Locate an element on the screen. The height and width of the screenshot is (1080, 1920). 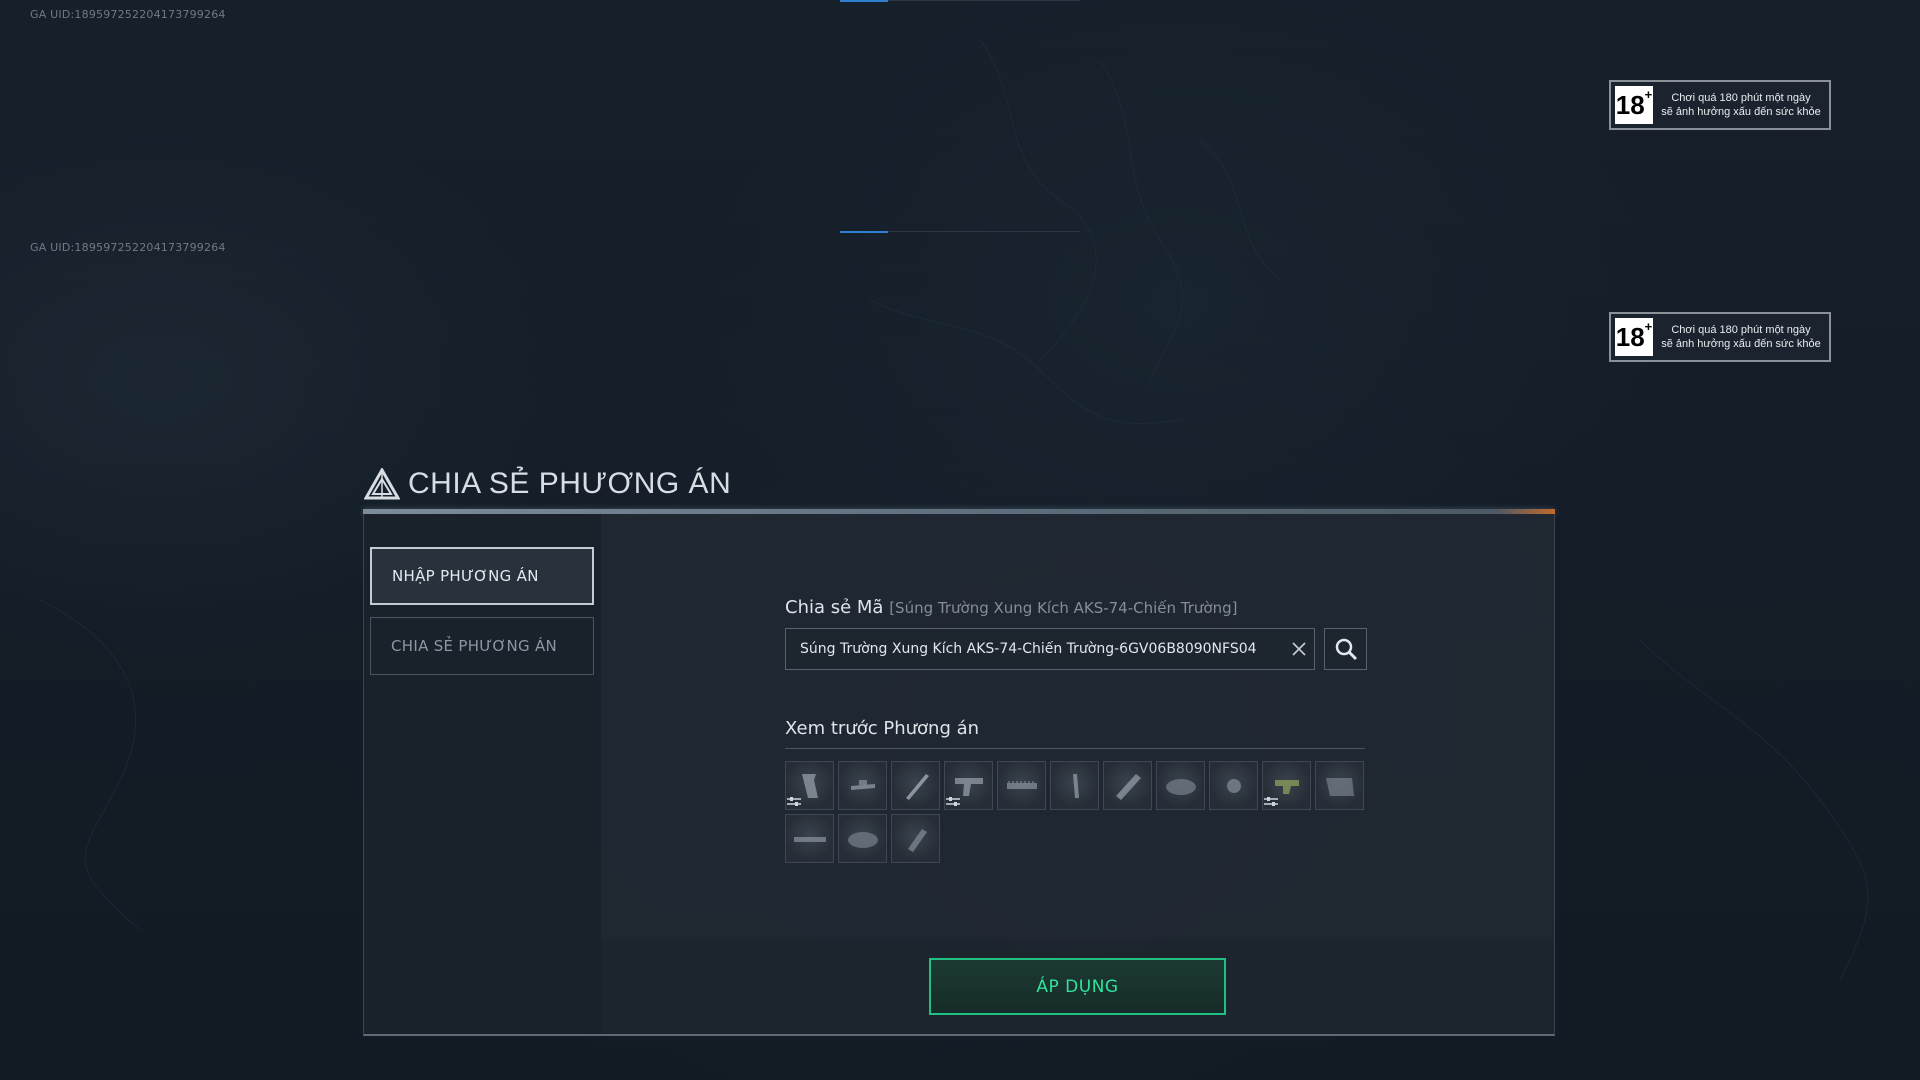
tab-import-plan: NHẬP PHƯƠNG ÁN is located at coordinates (482, 576).